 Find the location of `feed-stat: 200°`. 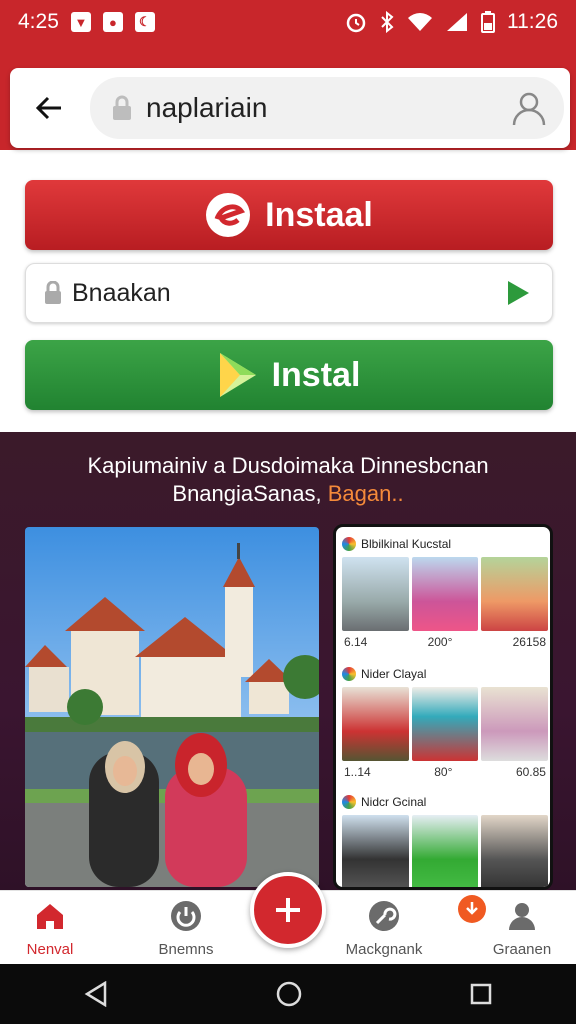

feed-stat: 200° is located at coordinates (440, 642).